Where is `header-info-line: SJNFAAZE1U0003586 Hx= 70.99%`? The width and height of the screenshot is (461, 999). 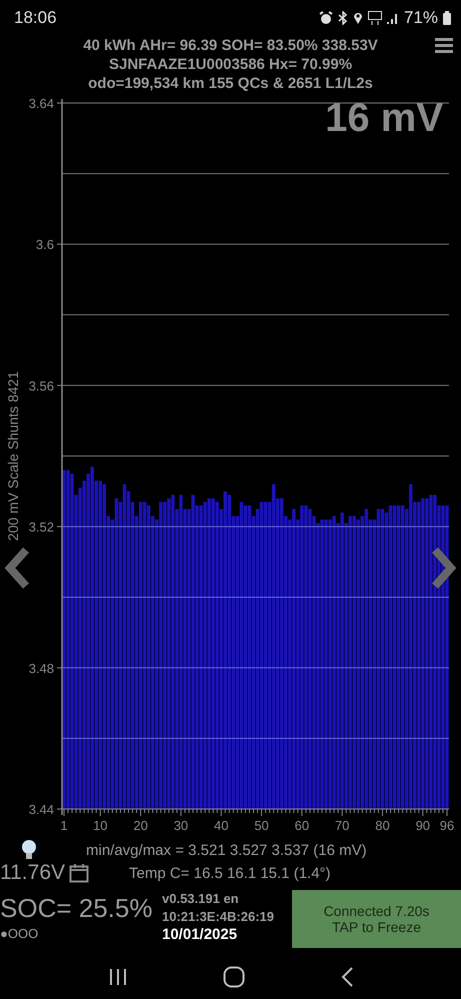 header-info-line: SJNFAAZE1U0003586 Hx= 70.99% is located at coordinates (230, 64).